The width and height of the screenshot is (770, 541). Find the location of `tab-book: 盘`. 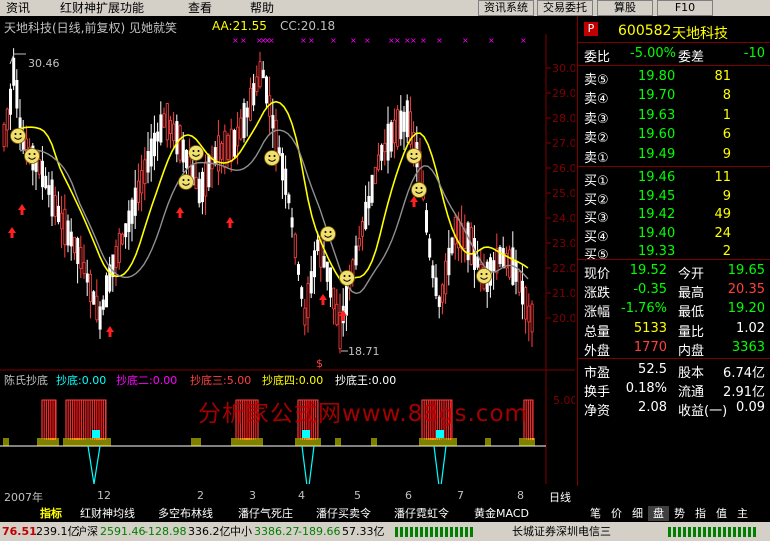

tab-book: 盘 is located at coordinates (658, 513).